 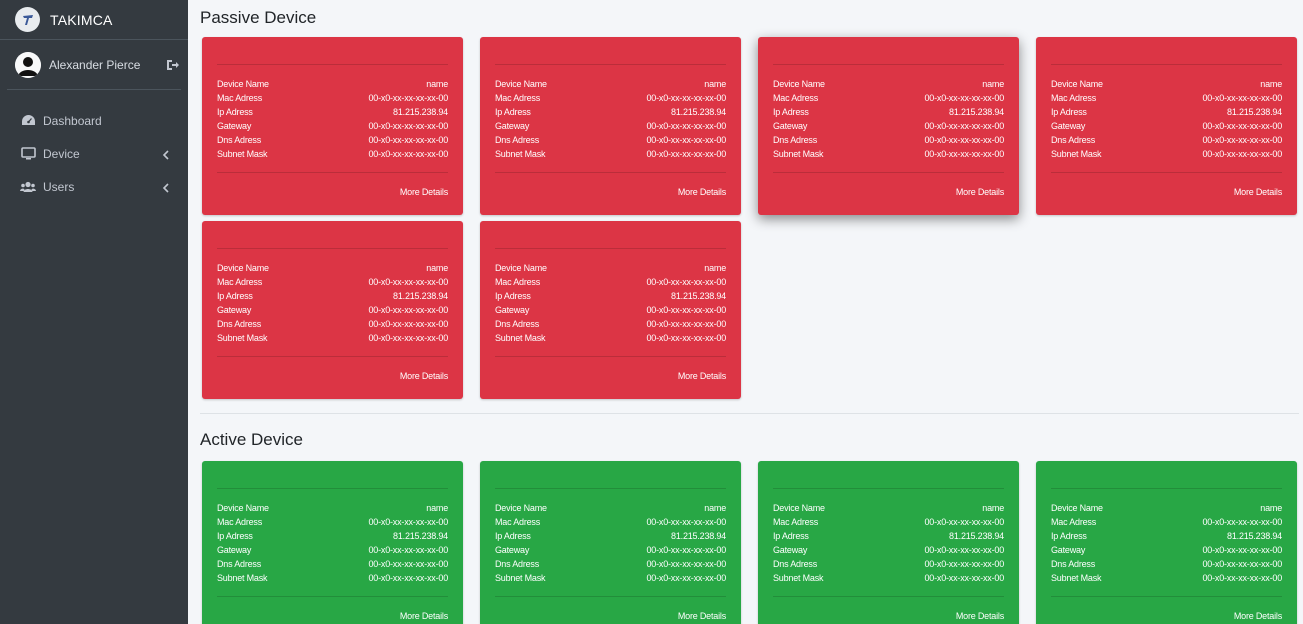 What do you see at coordinates (166, 154) in the screenshot?
I see `chevron-left-icon` at bounding box center [166, 154].